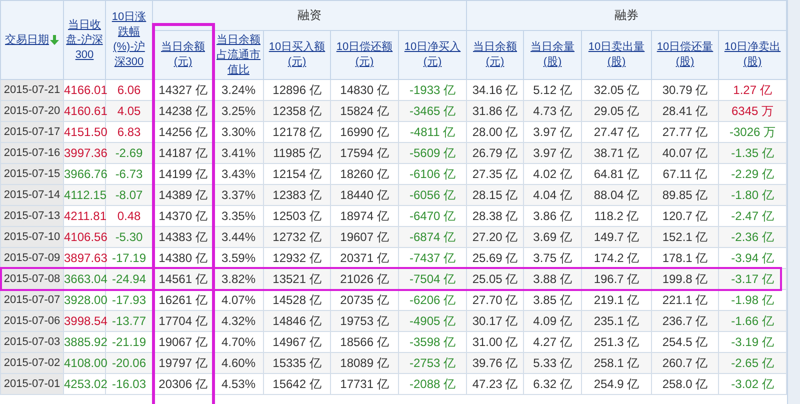  What do you see at coordinates (32, 237) in the screenshot?
I see `date-cell: 2015-07-10` at bounding box center [32, 237].